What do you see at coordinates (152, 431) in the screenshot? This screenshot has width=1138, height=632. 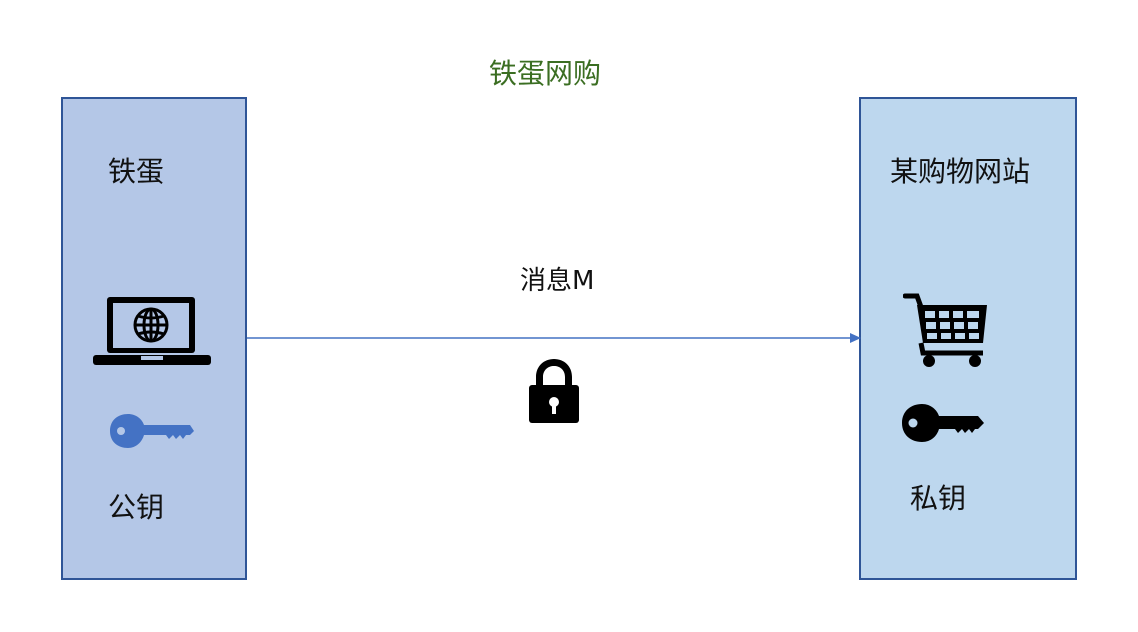 I see `public-key-icon` at bounding box center [152, 431].